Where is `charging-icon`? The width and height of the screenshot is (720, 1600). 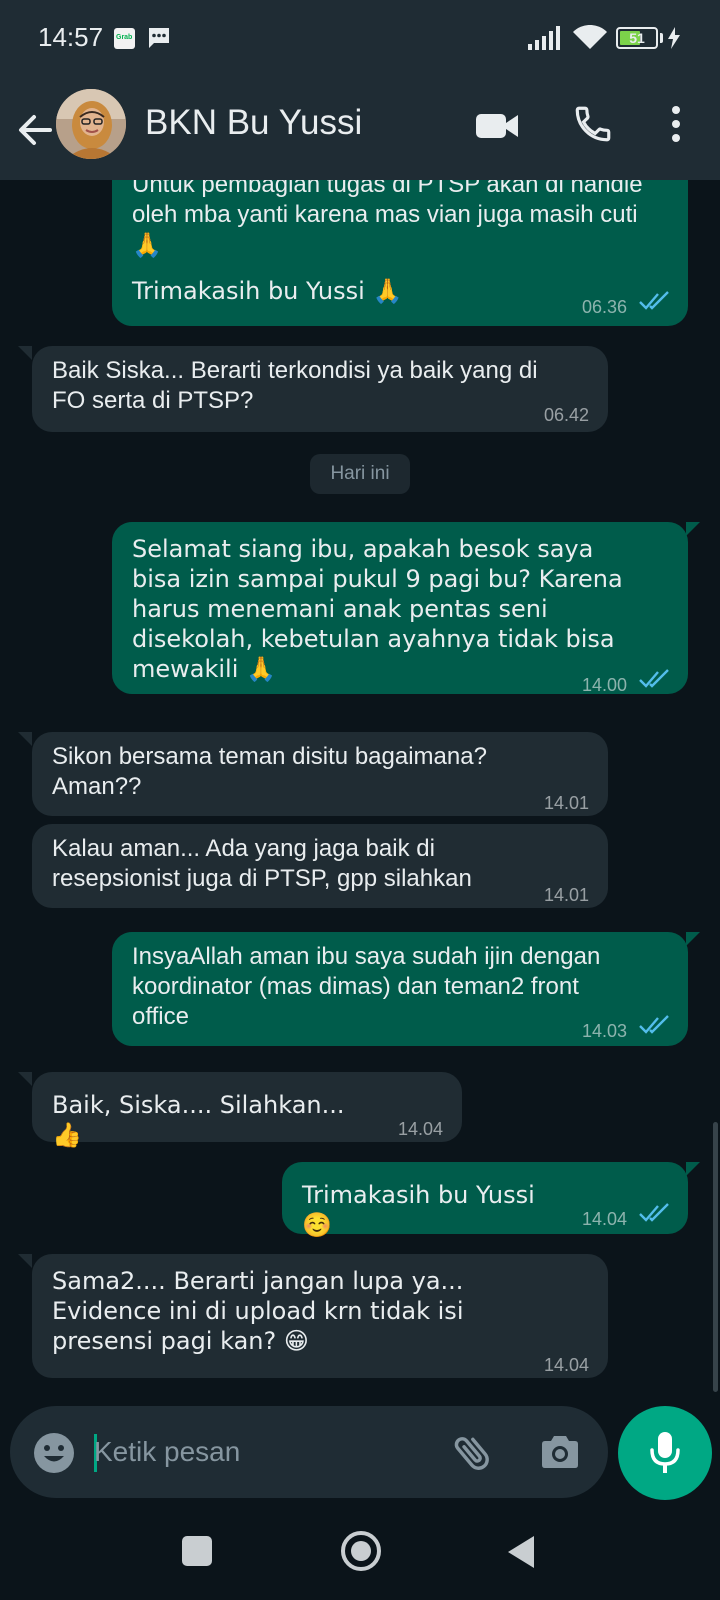
charging-icon is located at coordinates (674, 38).